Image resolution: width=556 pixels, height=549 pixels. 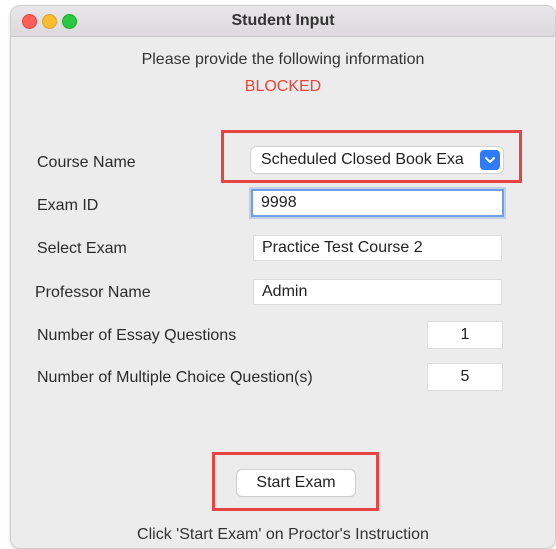 What do you see at coordinates (362, 159) in the screenshot?
I see `course-name-value: Scheduled Closed Book Exa` at bounding box center [362, 159].